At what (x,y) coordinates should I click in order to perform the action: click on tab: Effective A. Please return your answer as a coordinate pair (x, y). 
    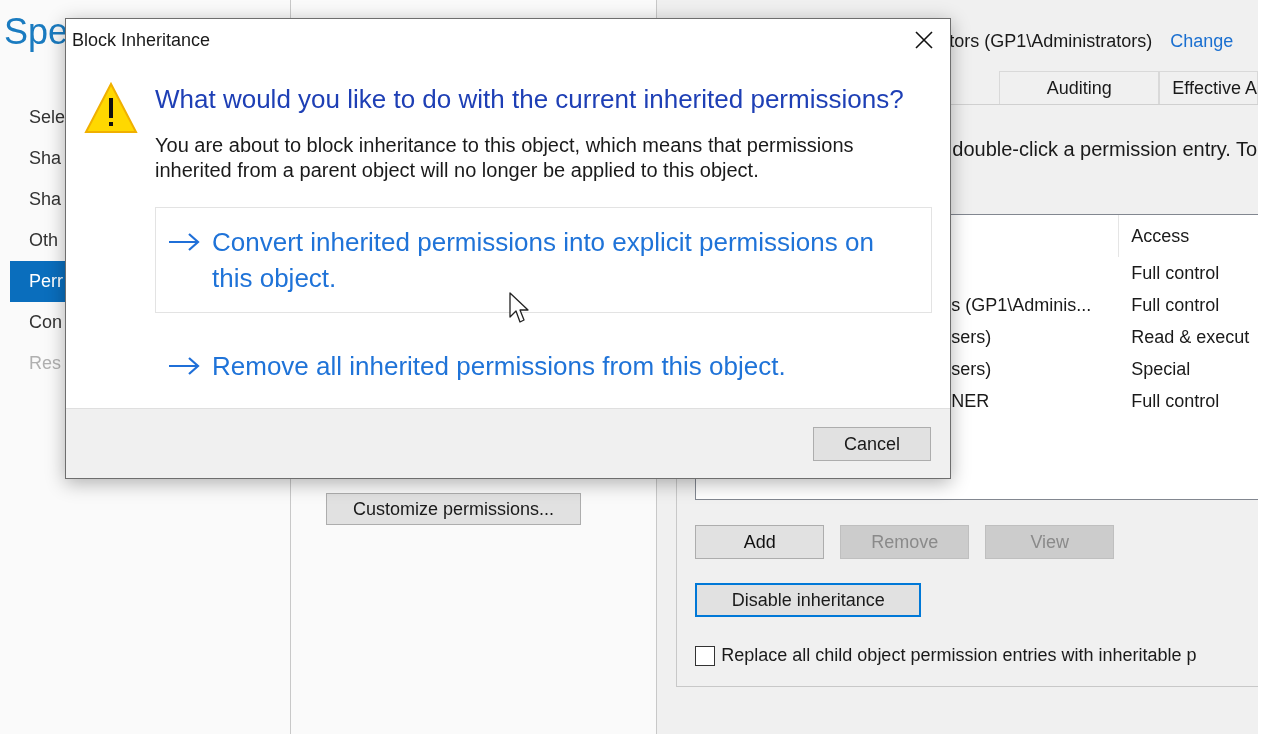
    Looking at the image, I should click on (1208, 87).